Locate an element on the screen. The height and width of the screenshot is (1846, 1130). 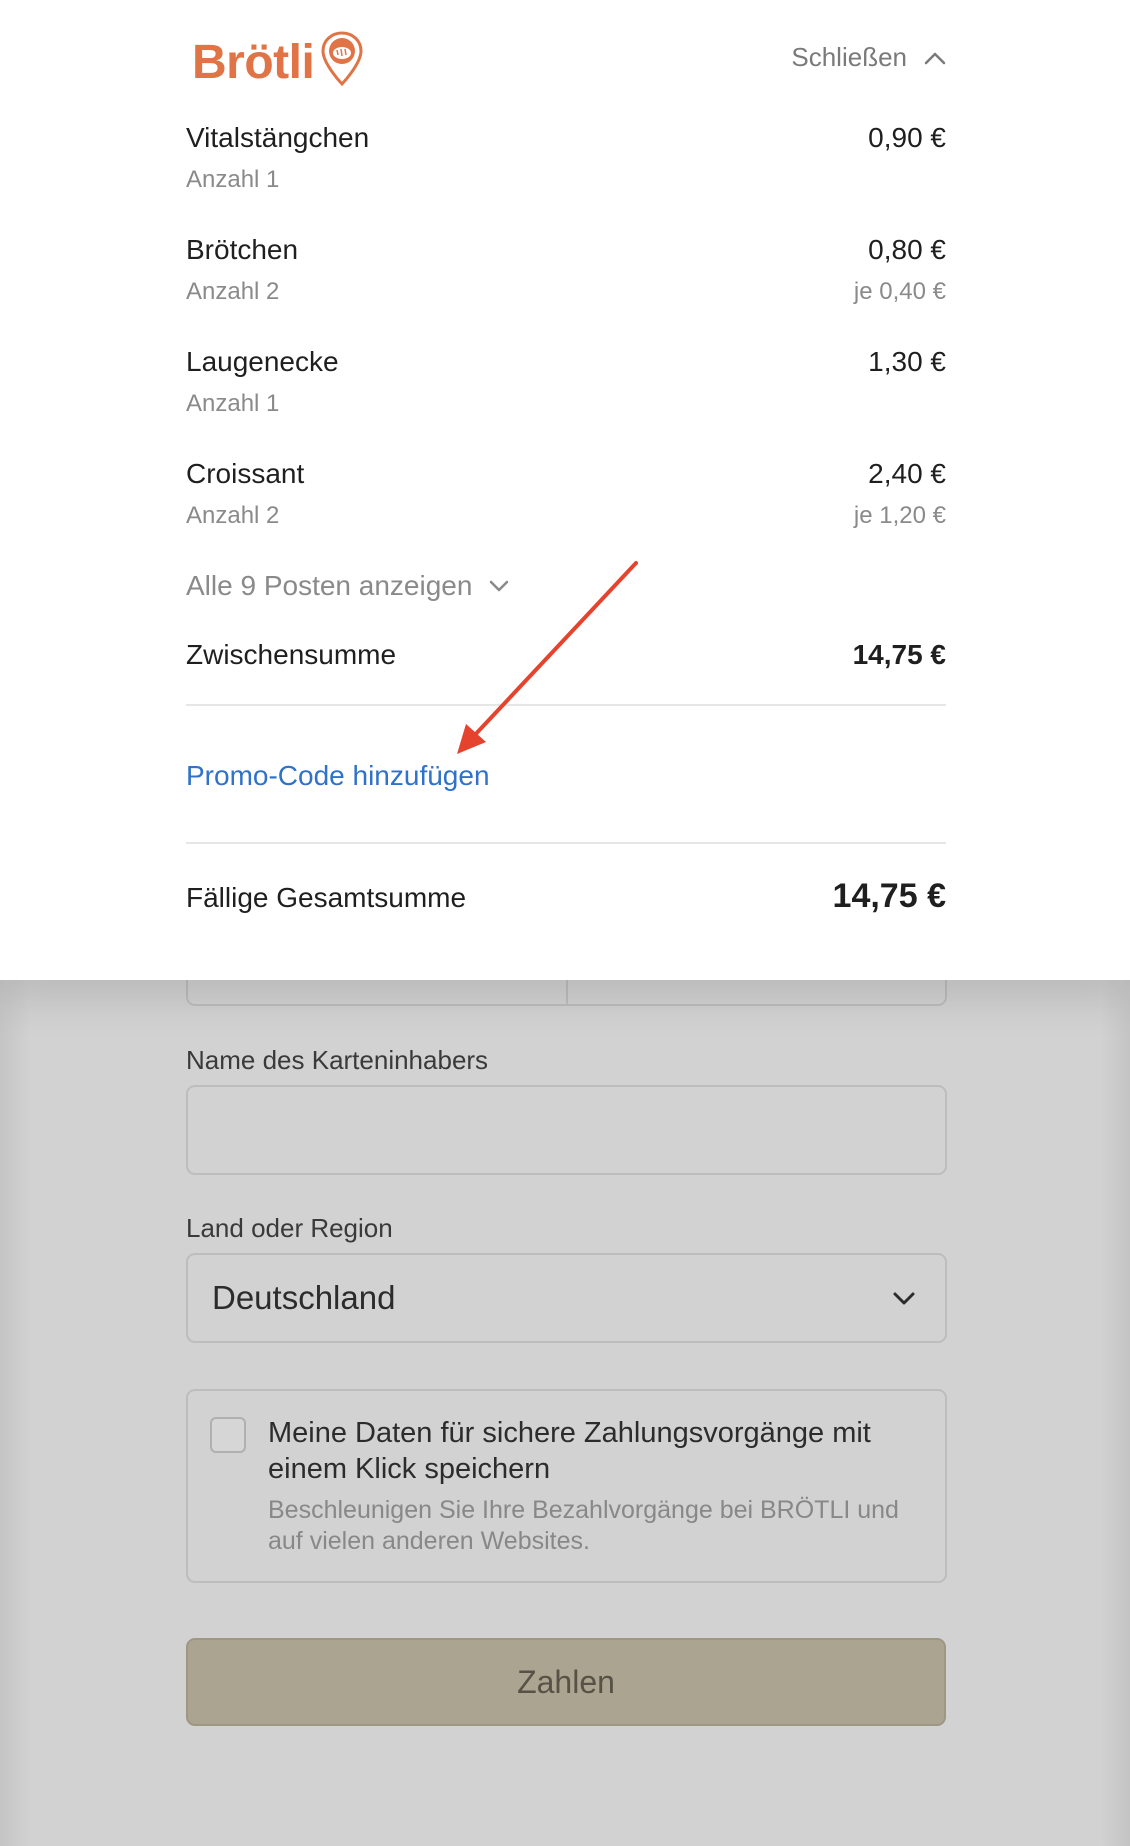
show-all-items-button: Alle 9 Posten anzeigen is located at coordinates (348, 586).